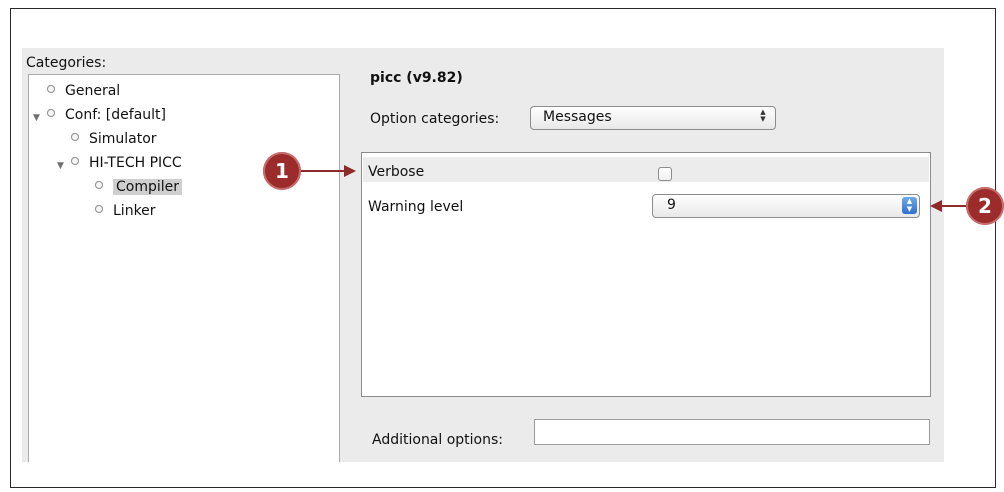 The height and width of the screenshot is (492, 1004). I want to click on tree-item-linker: Linker, so click(125, 211).